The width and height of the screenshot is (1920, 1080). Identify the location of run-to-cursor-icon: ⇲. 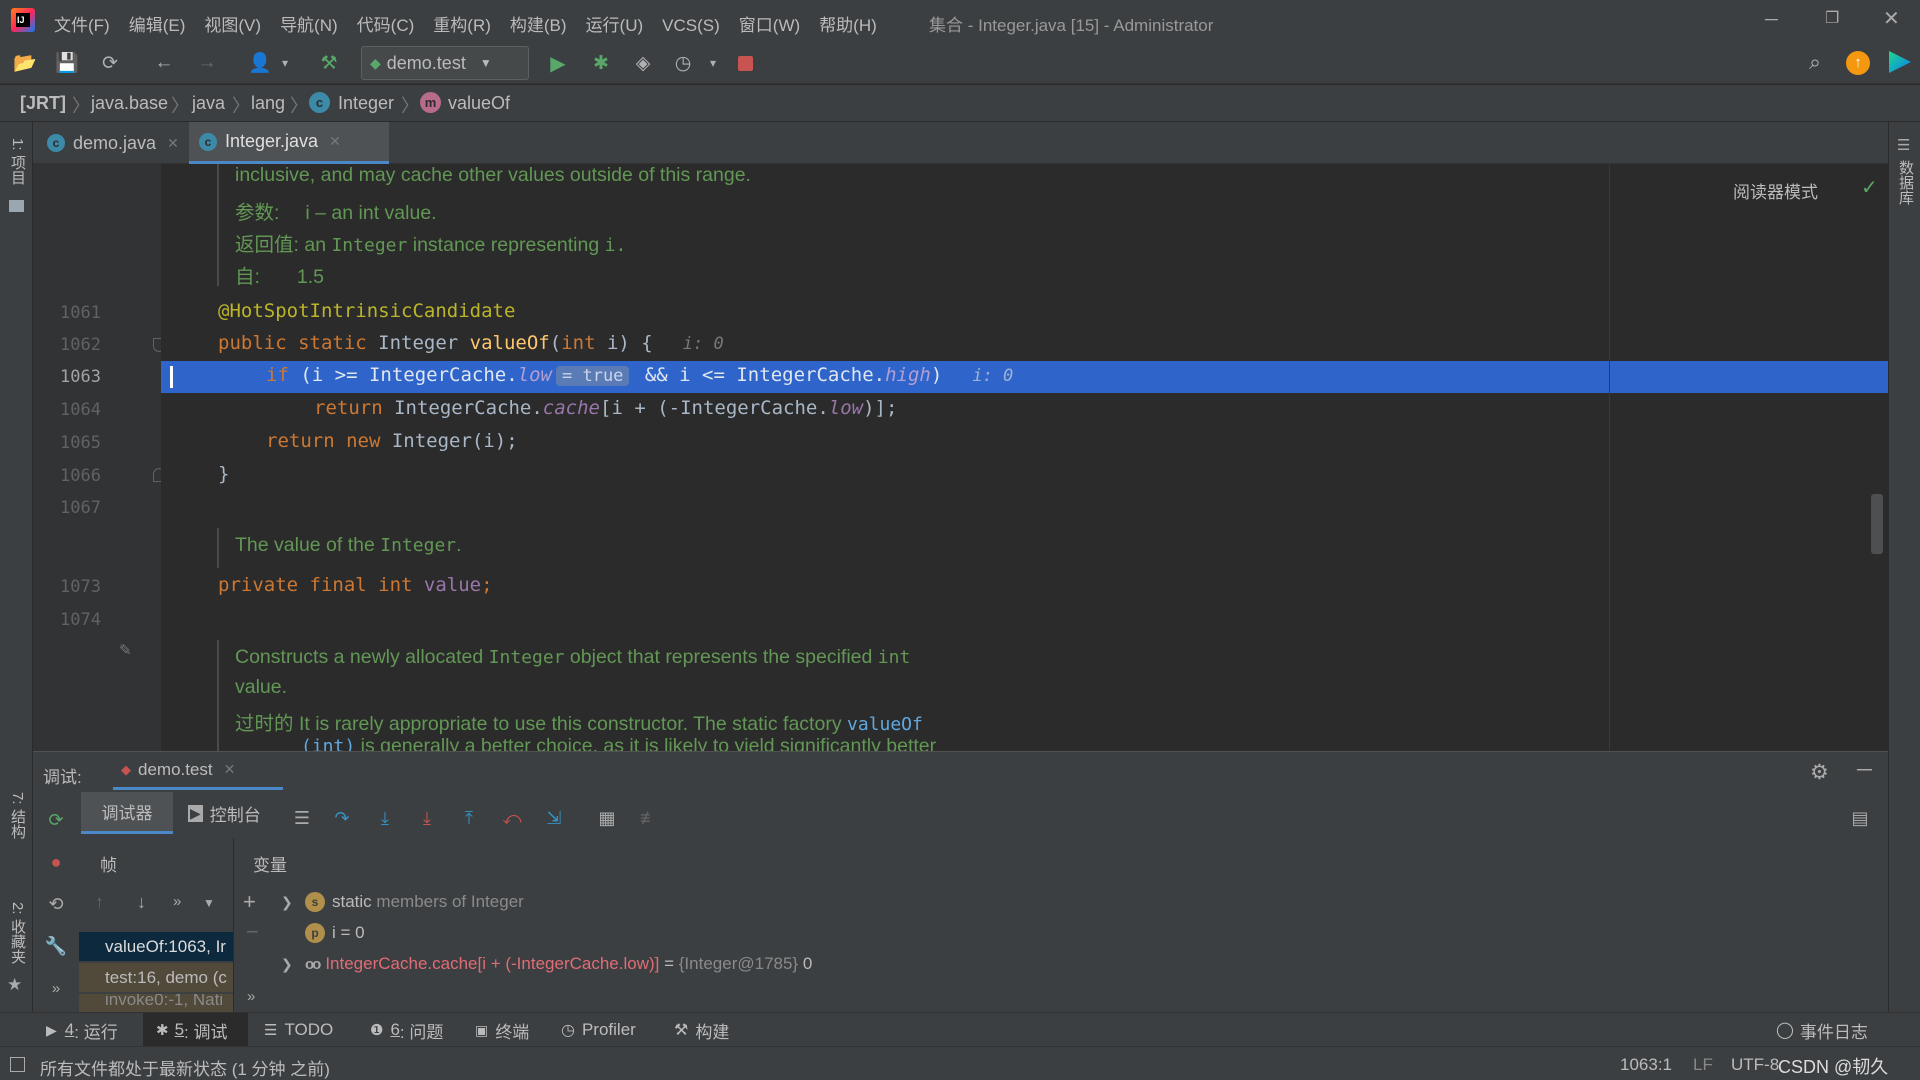
(554, 818).